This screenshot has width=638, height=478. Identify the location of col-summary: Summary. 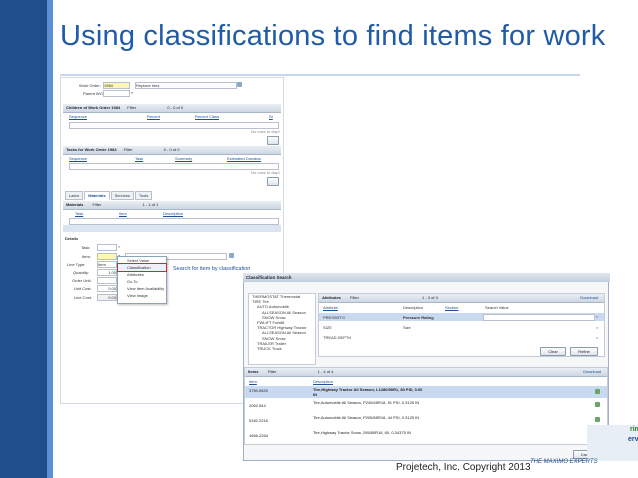
(183, 158).